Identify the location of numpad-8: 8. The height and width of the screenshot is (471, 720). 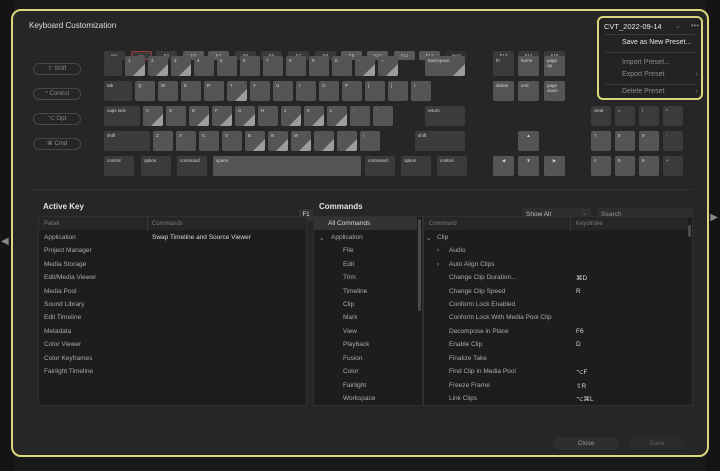
(625, 141).